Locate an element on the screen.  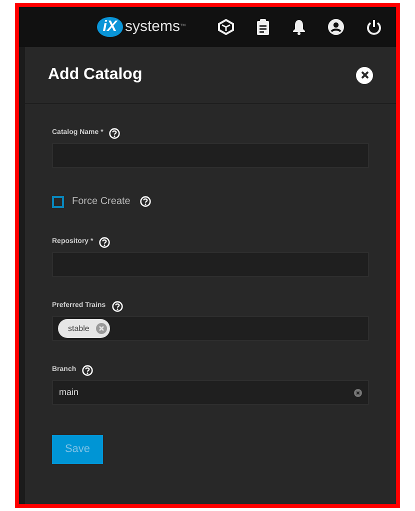
clear-icon is located at coordinates (358, 392).